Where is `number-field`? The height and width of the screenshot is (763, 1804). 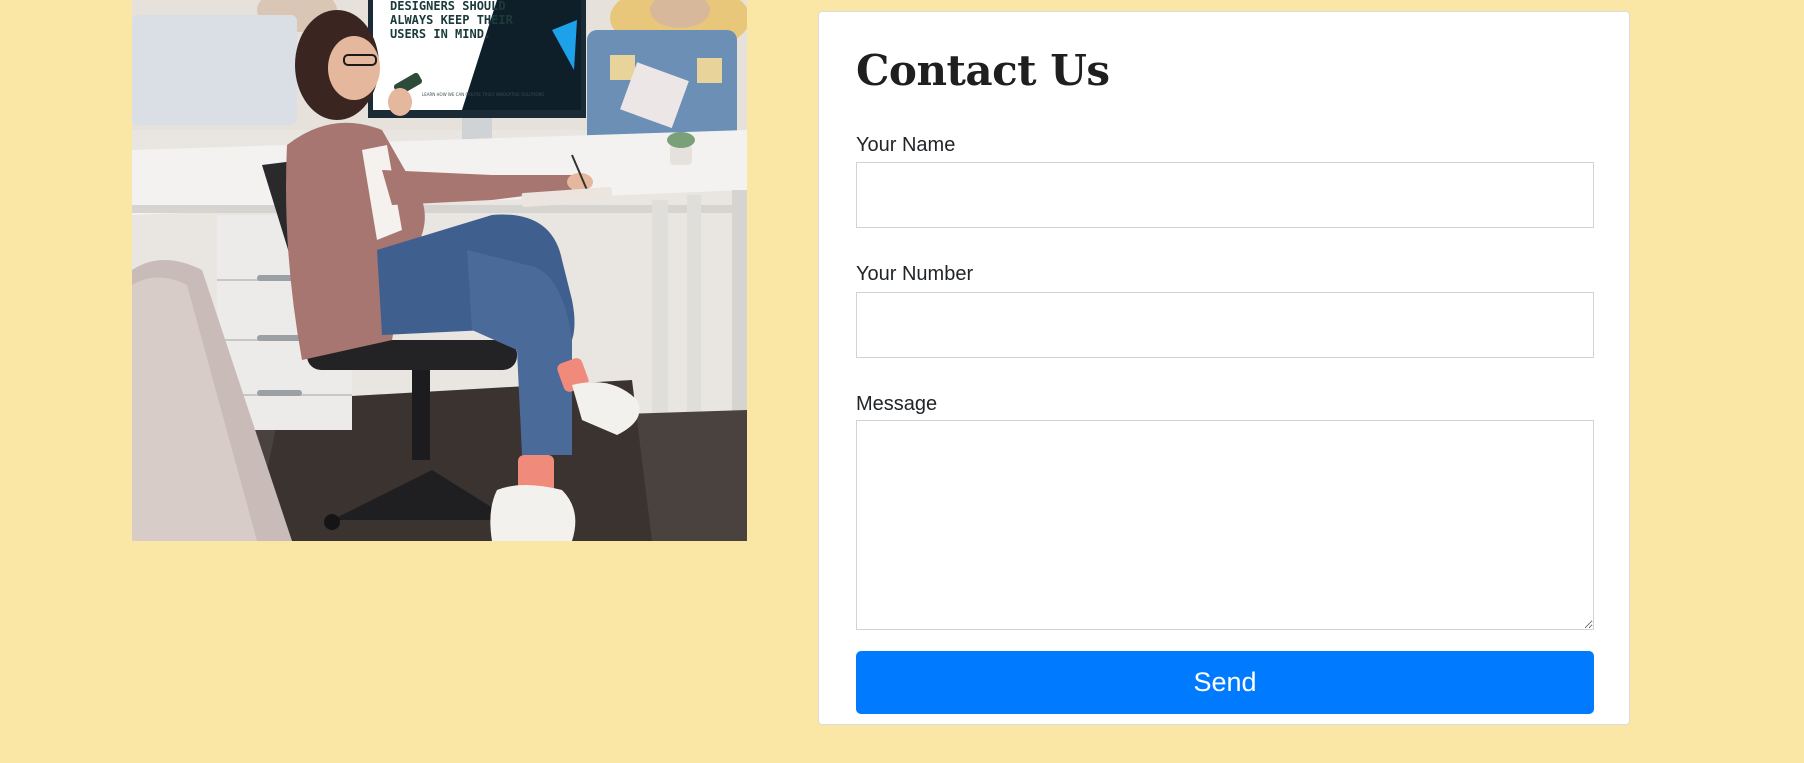
number-field is located at coordinates (1225, 325).